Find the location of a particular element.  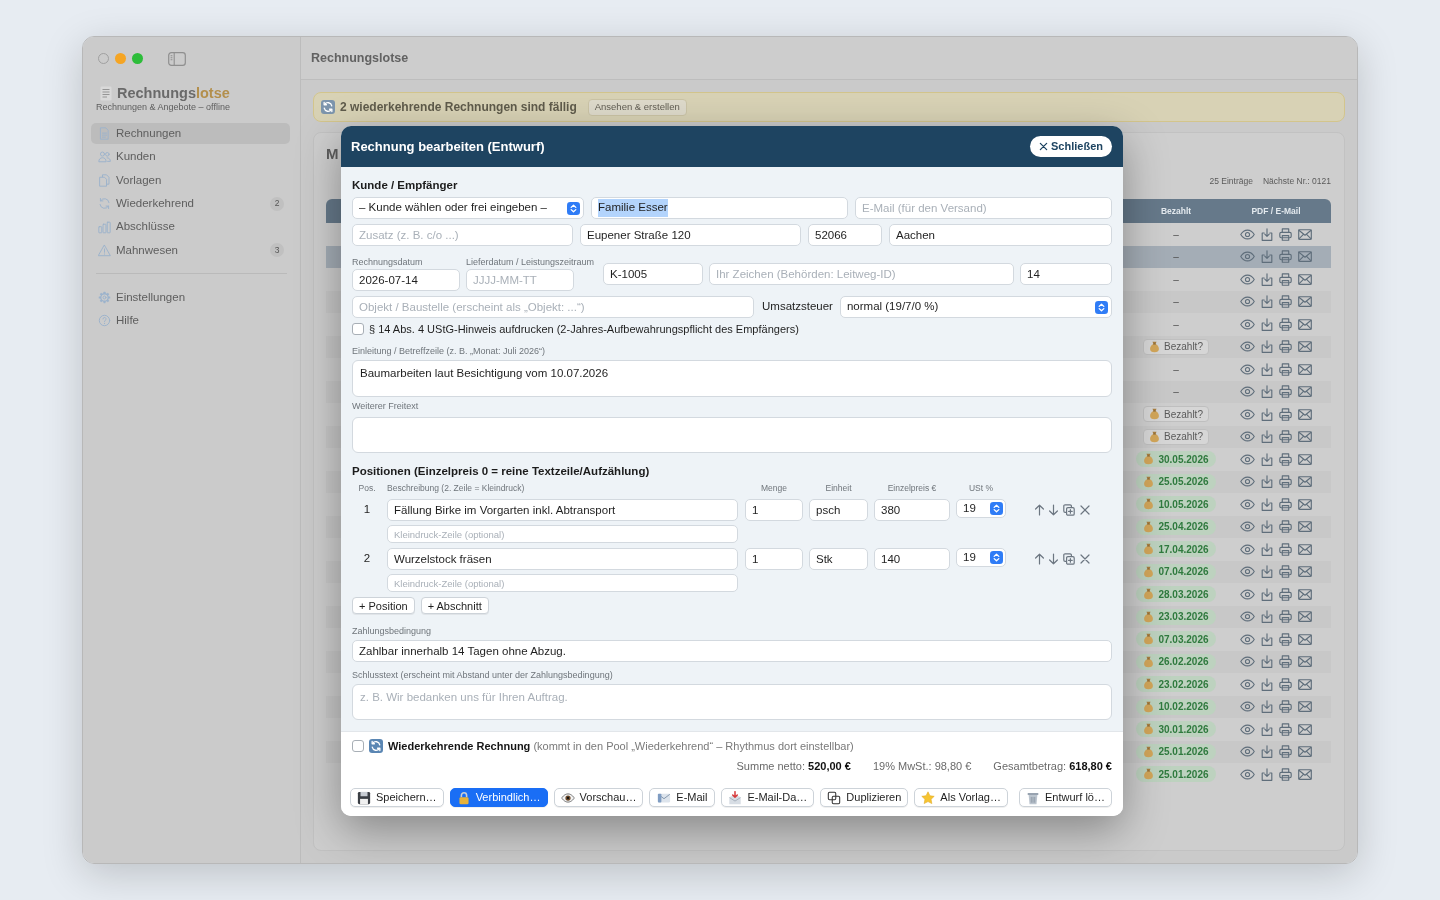

input-field: 140 is located at coordinates (912, 559).